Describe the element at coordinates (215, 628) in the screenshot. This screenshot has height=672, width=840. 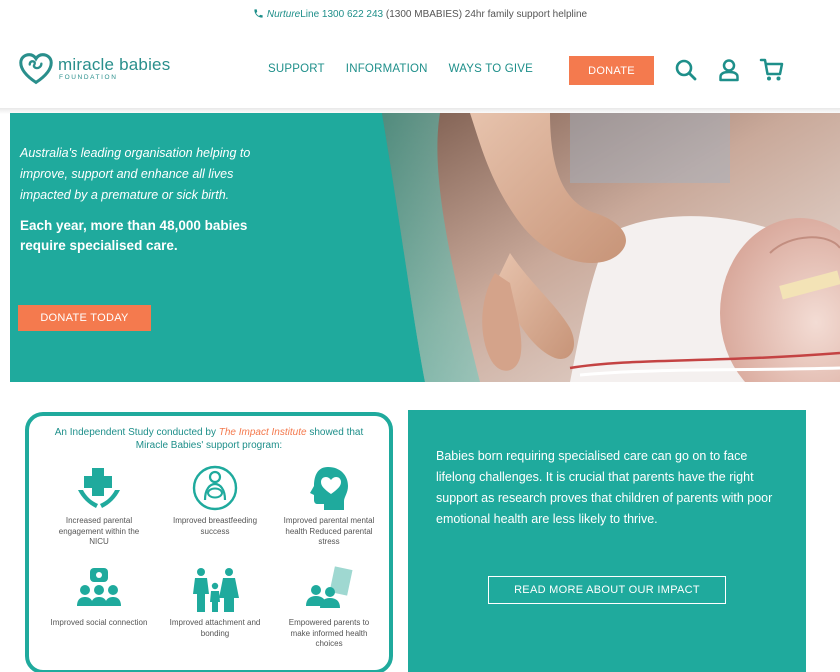
I see `benefit-label: Improved attachment and bonding` at that location.